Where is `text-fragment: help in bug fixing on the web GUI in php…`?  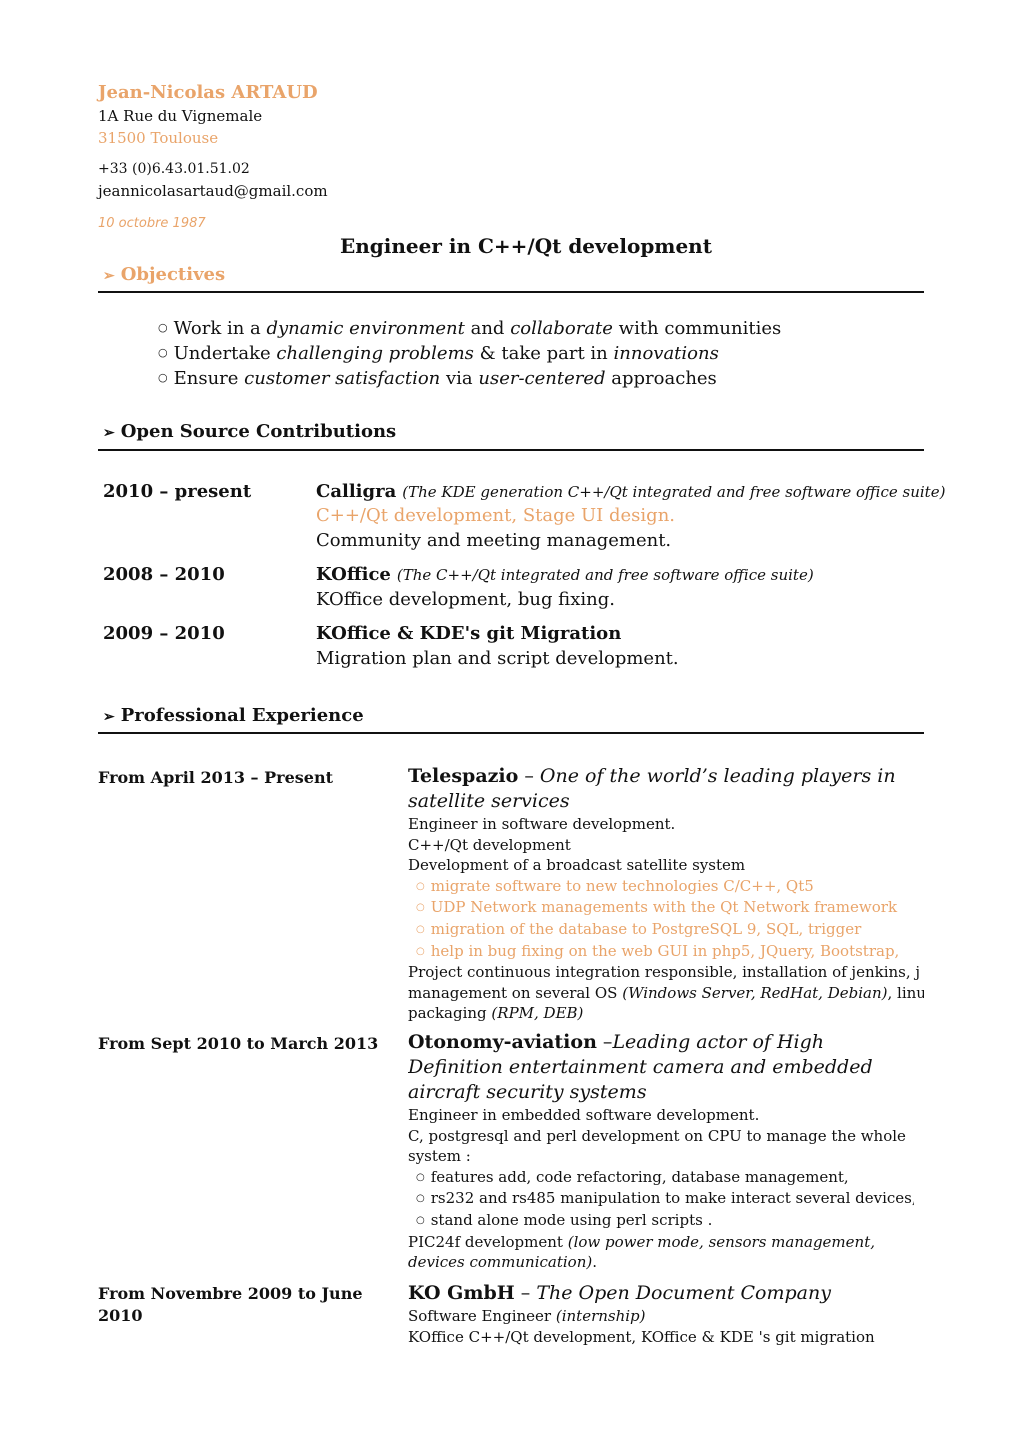 text-fragment: help in bug fixing on the web GUI in php… is located at coordinates (665, 950).